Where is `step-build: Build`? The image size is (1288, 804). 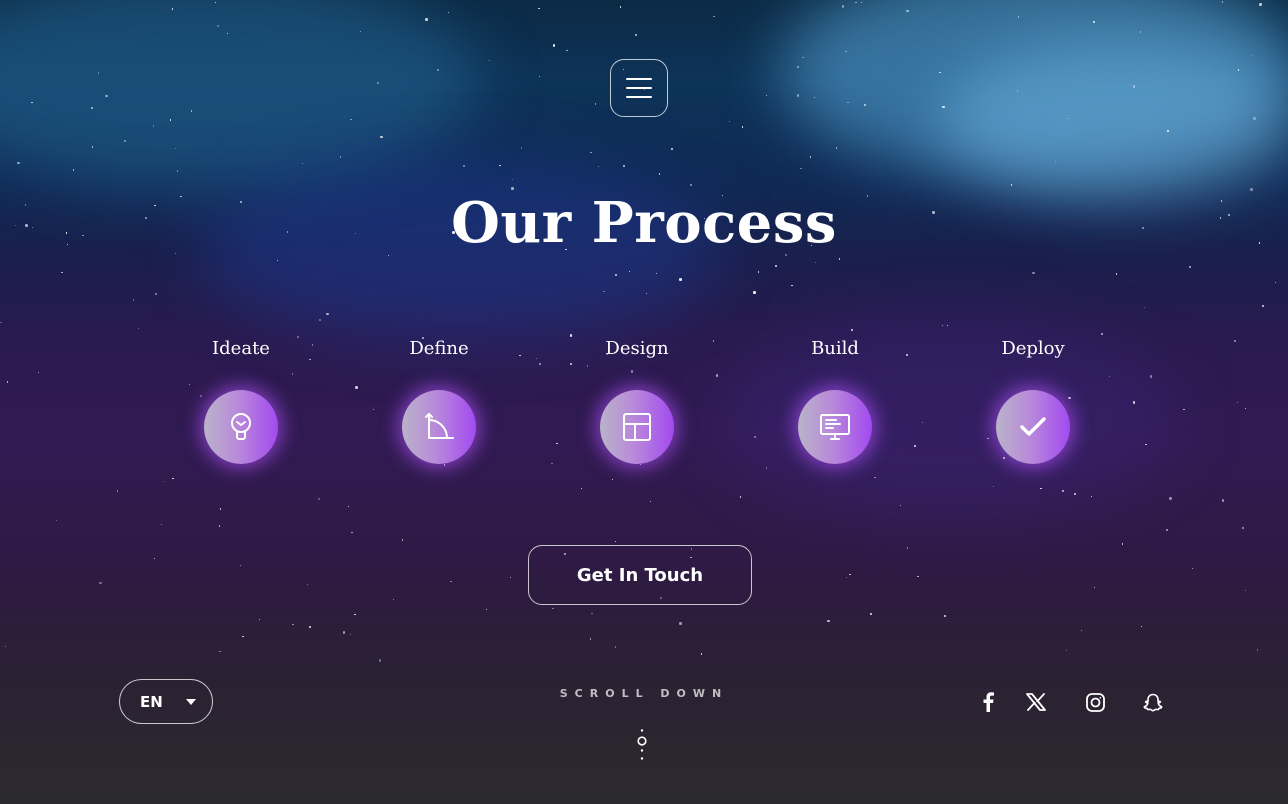
step-build: Build is located at coordinates (835, 401).